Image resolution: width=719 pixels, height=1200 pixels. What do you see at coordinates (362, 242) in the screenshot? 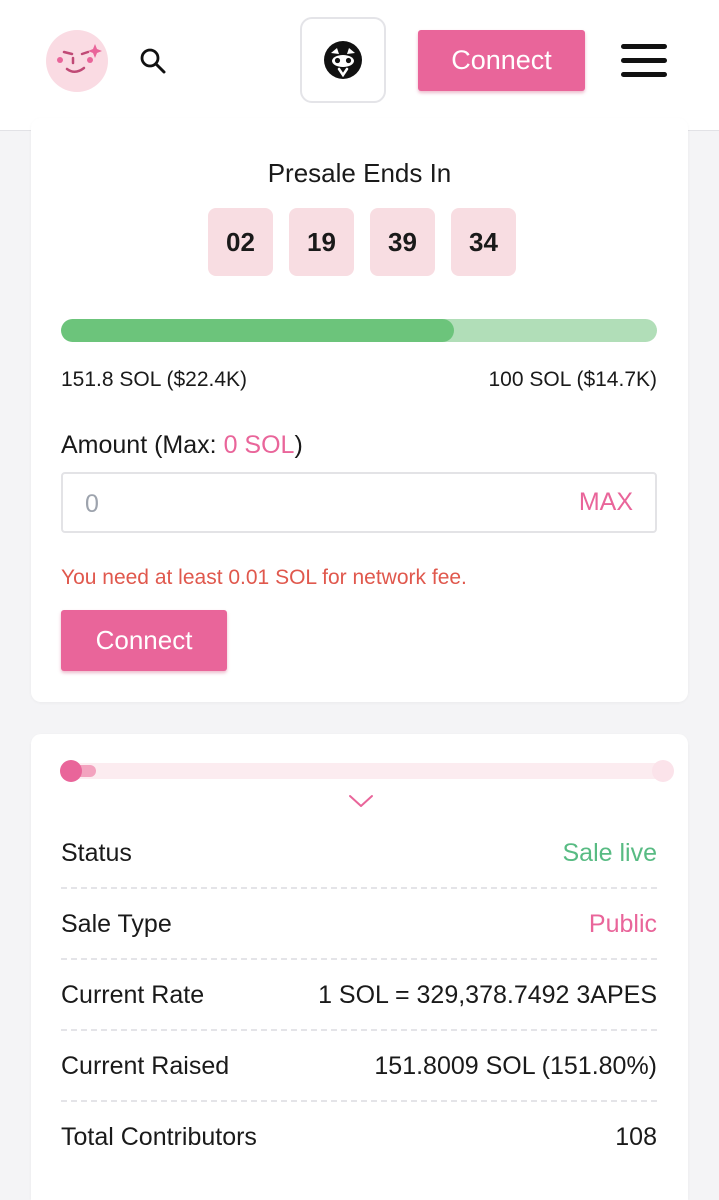
I see `countdown-timer: 02 19 39 34` at bounding box center [362, 242].